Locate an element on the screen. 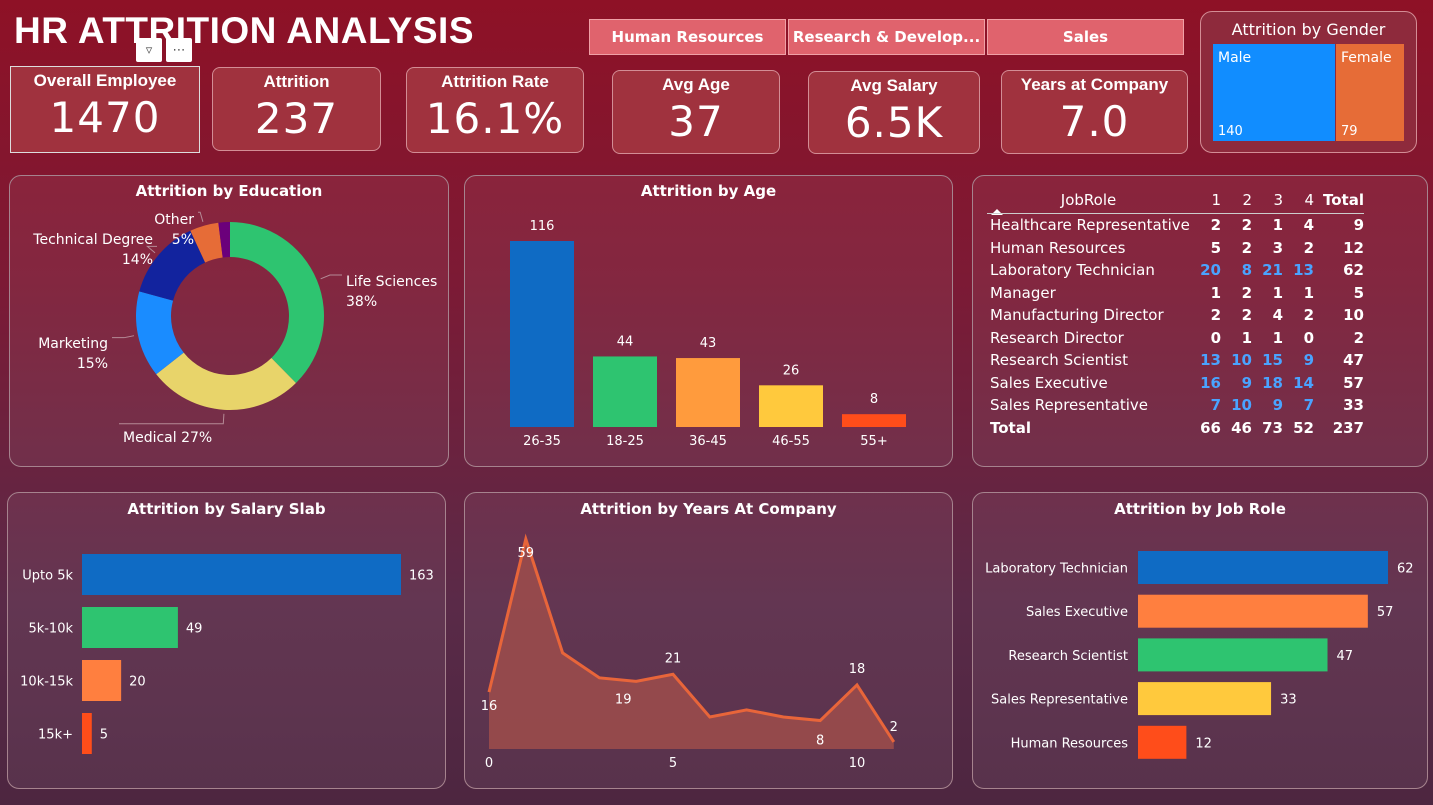 Image resolution: width=1433 pixels, height=805 pixels. kpi-years-at-company: Years at Company 7.0 is located at coordinates (1094, 112).